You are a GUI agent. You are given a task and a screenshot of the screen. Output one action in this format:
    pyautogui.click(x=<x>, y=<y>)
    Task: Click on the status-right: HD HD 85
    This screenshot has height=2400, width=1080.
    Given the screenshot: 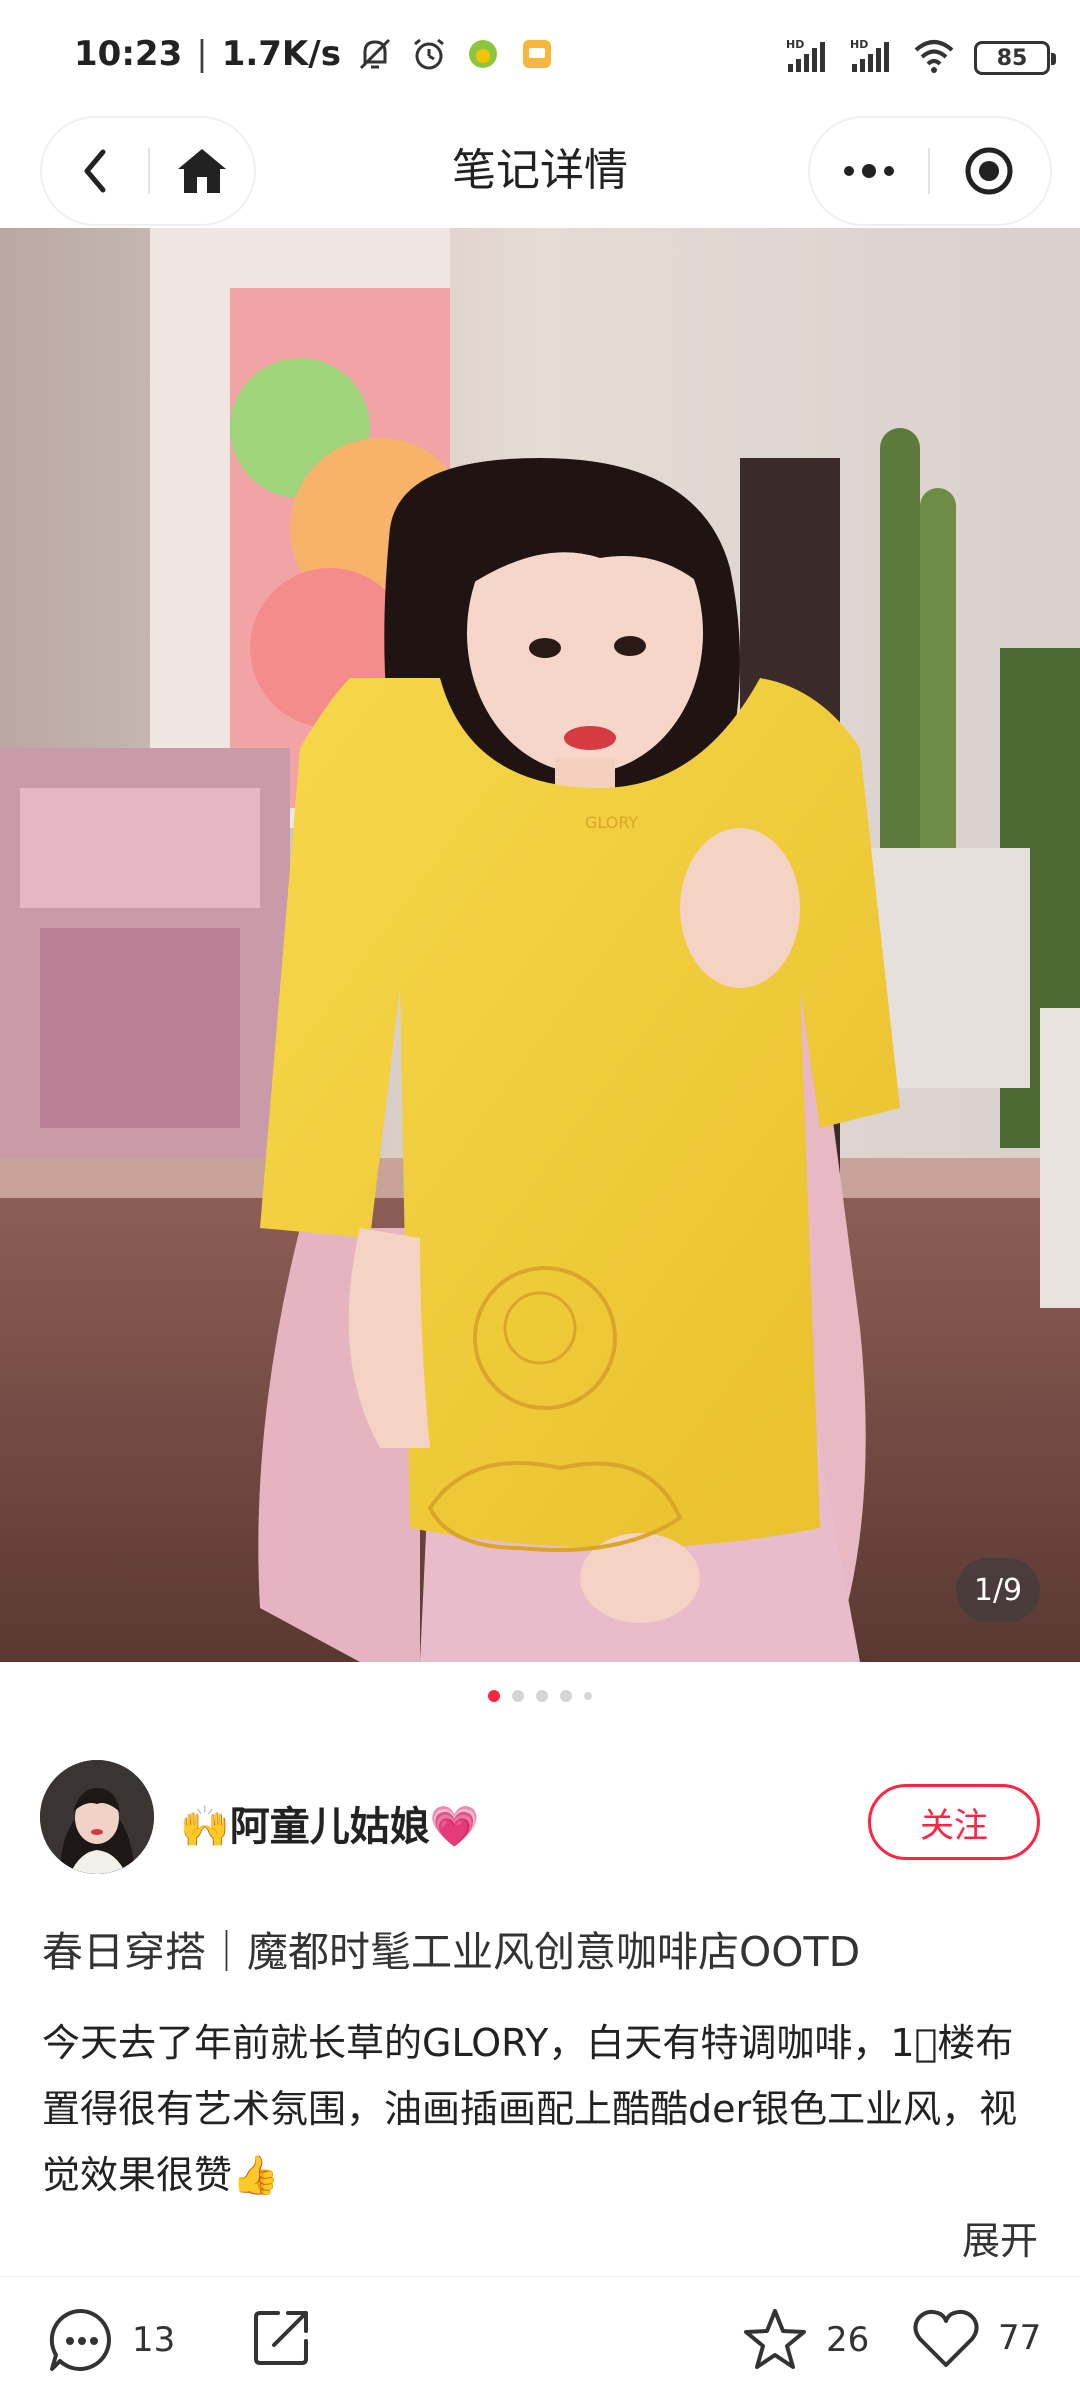 What is the action you would take?
    pyautogui.click(x=920, y=58)
    